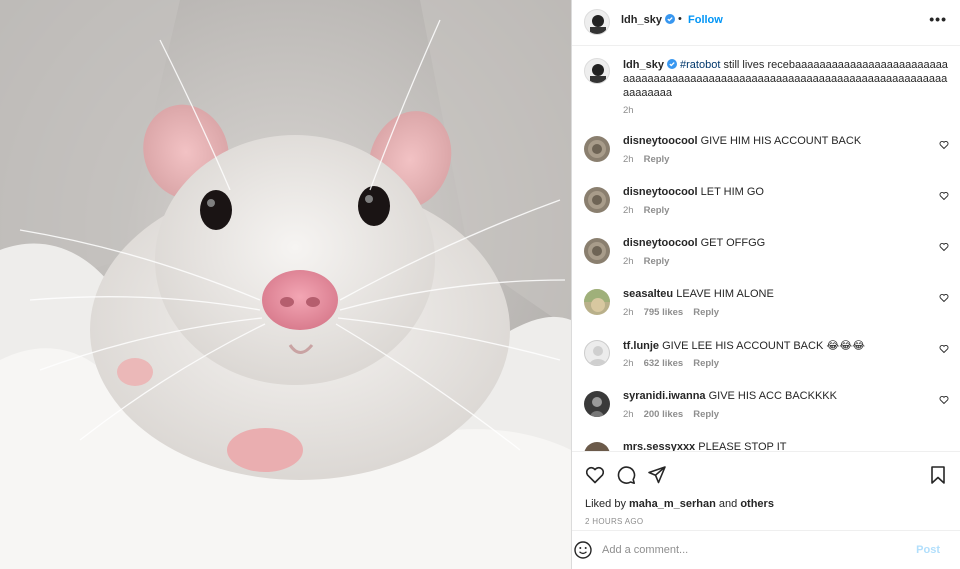 The image size is (960, 569). I want to click on comment-username: mrs.sessyxxx, so click(659, 446).